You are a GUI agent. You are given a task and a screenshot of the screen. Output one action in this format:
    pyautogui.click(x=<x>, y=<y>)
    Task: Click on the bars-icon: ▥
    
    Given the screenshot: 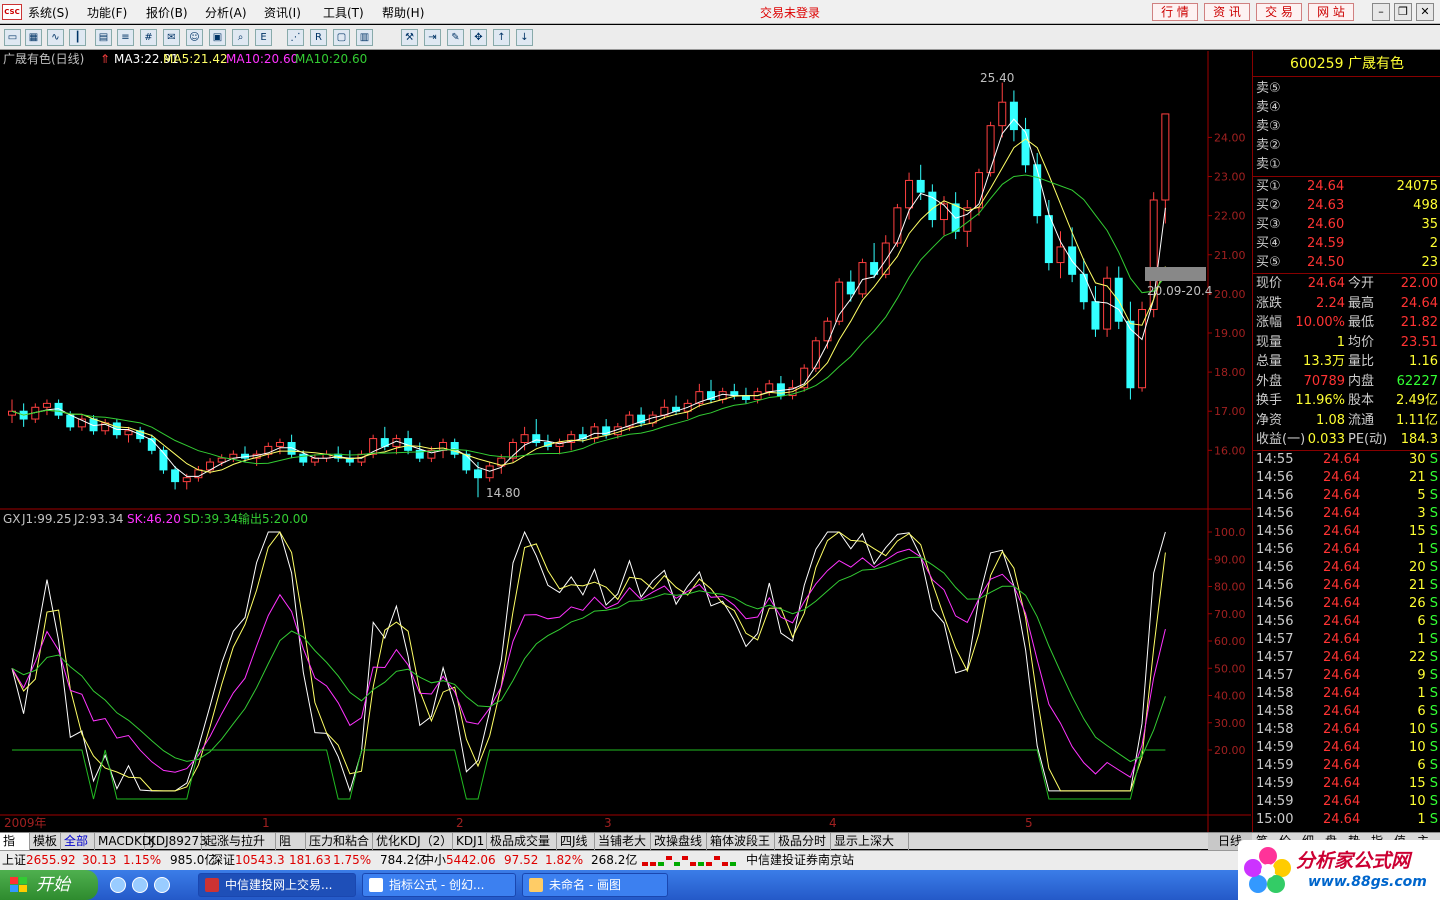 What is the action you would take?
    pyautogui.click(x=364, y=37)
    